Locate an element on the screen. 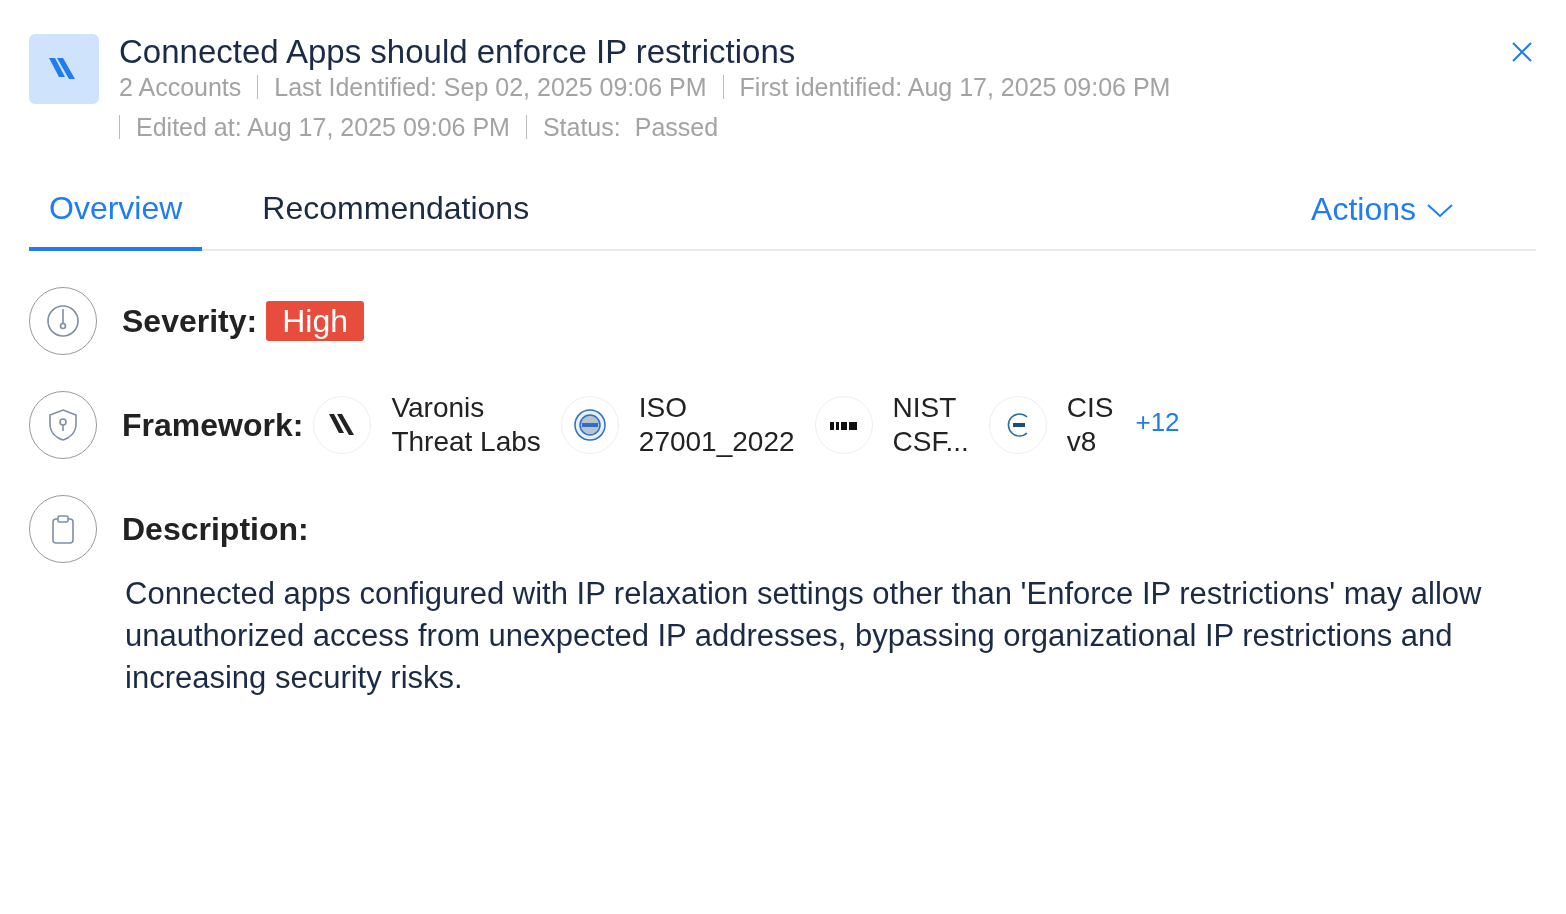 The width and height of the screenshot is (1566, 914). severity-badge: High is located at coordinates (315, 321).